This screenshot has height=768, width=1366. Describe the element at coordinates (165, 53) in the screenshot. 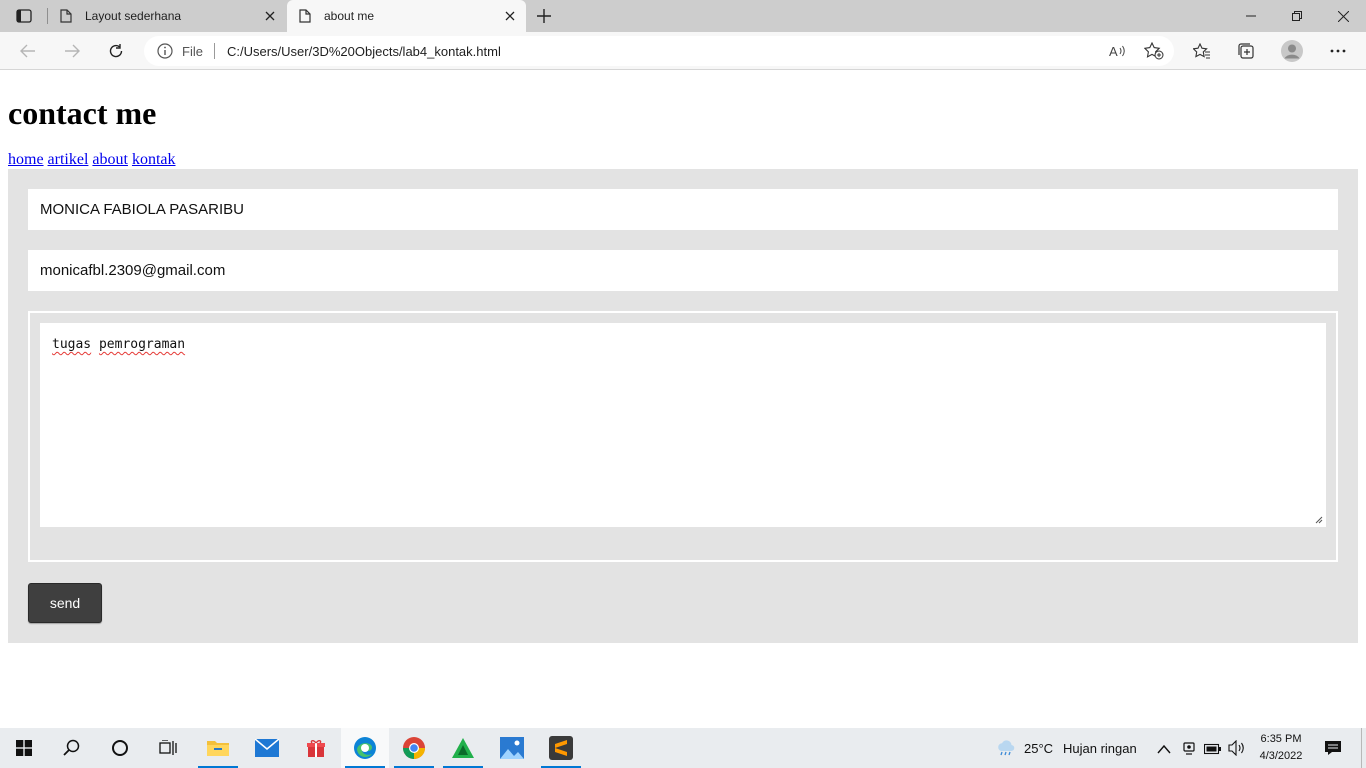

I see `info-icon` at that location.